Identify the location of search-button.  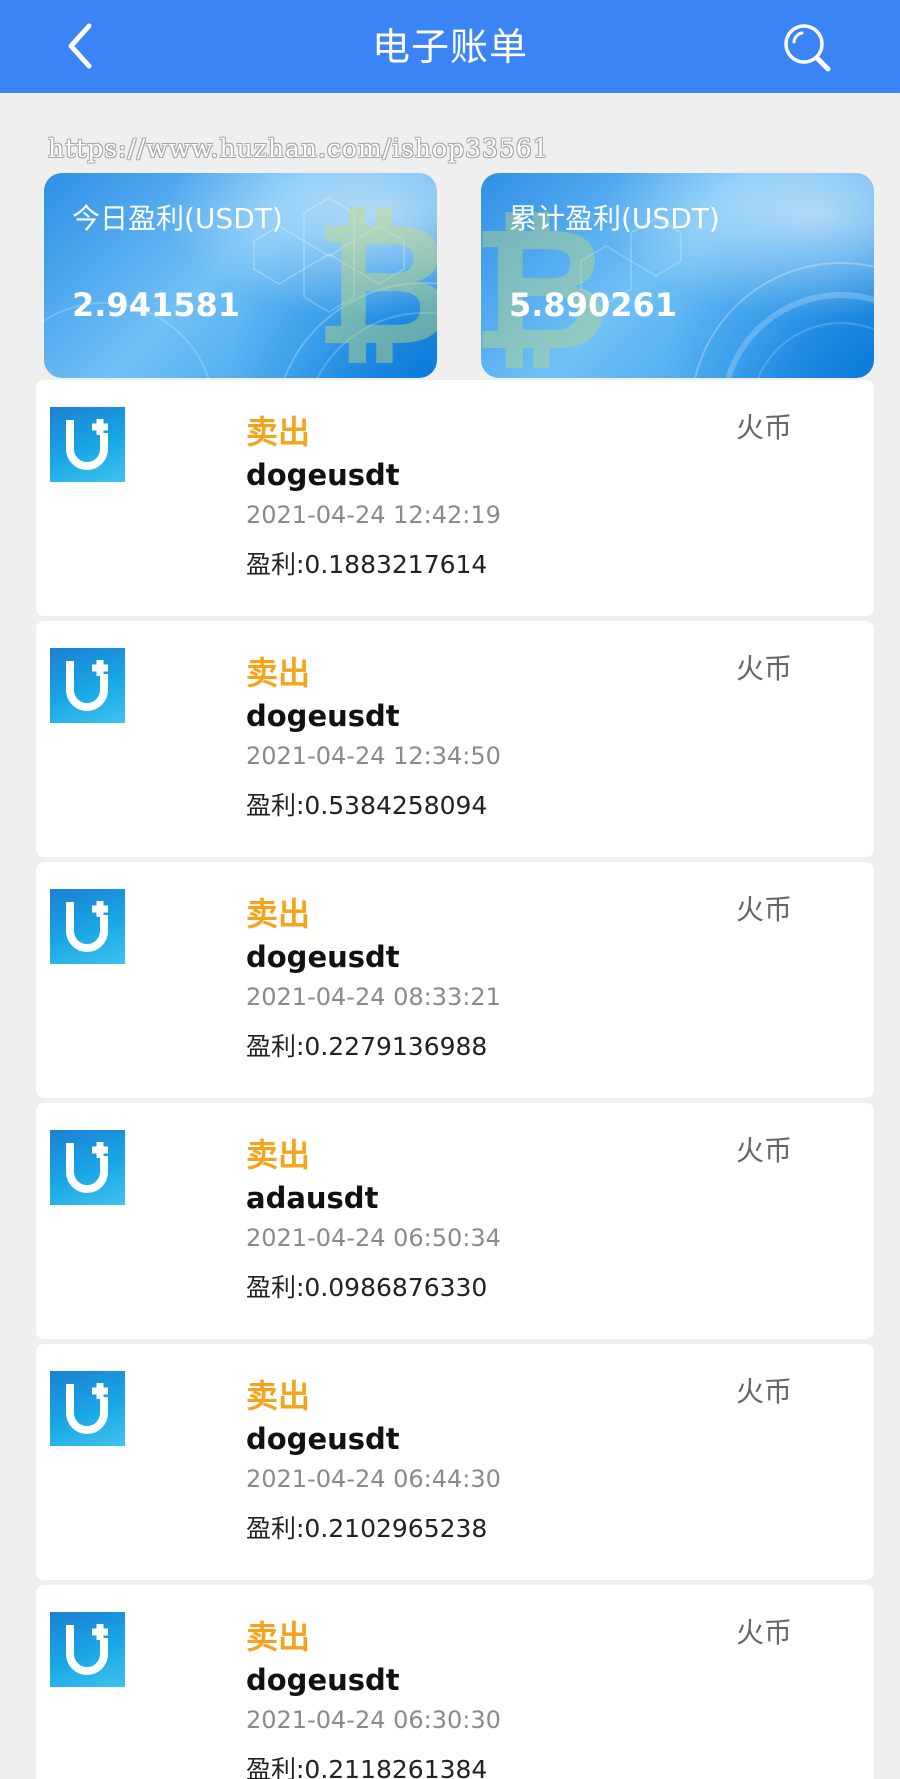
(810, 50).